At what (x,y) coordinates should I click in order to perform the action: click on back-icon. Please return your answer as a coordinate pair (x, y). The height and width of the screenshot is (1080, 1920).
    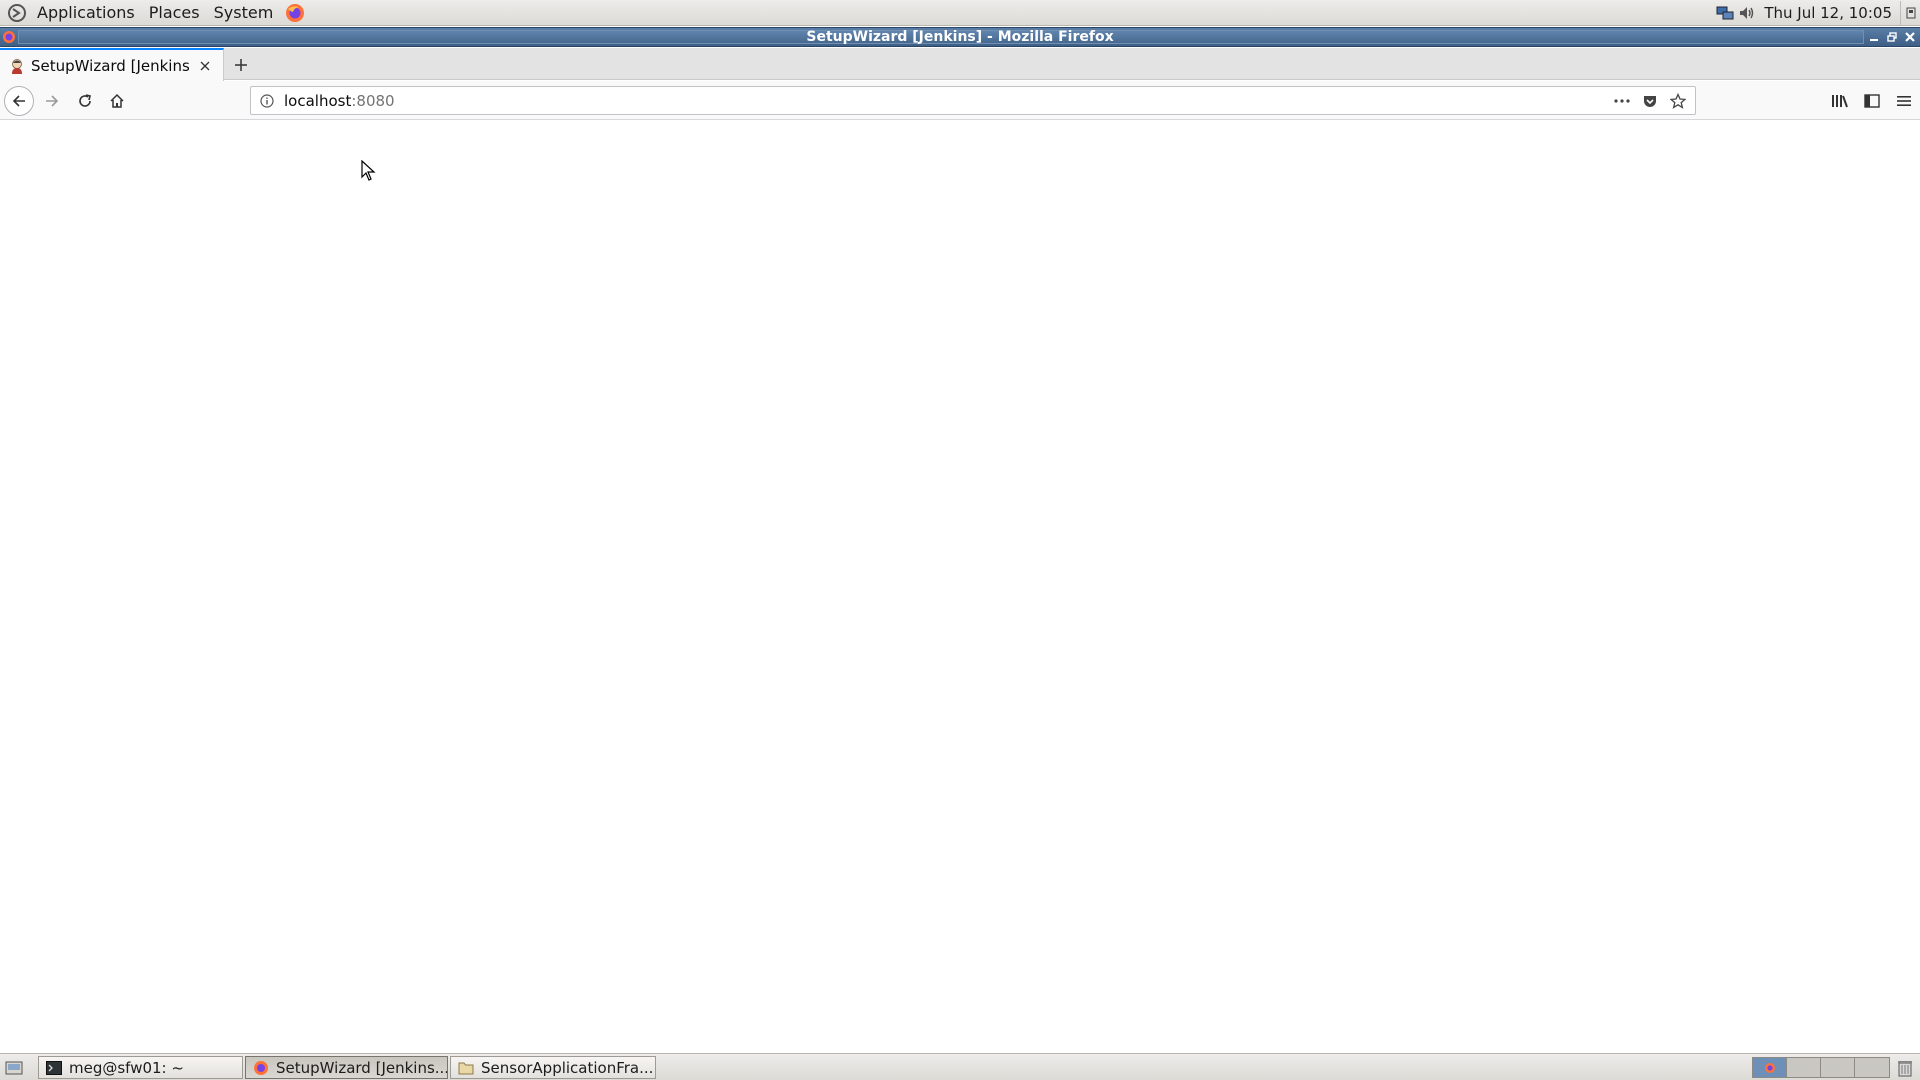
    Looking at the image, I should click on (19, 101).